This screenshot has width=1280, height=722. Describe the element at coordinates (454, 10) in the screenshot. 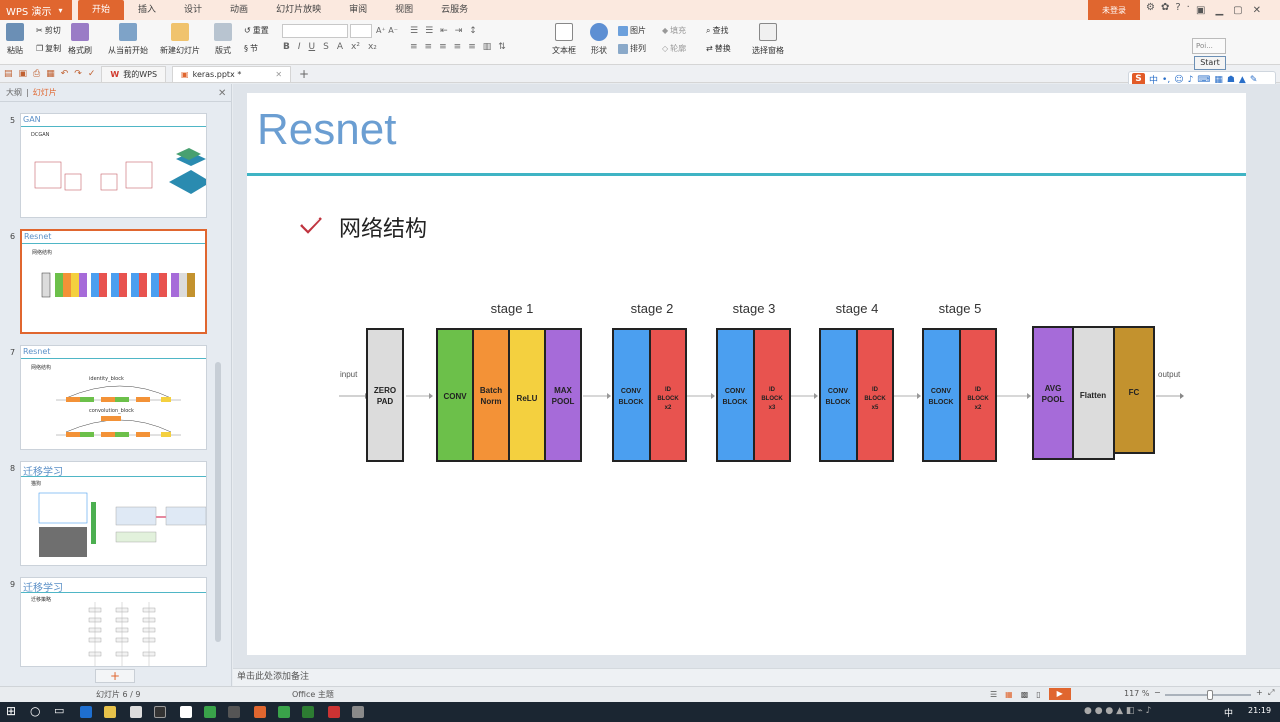

I see `tab-cloud: 云服务` at that location.